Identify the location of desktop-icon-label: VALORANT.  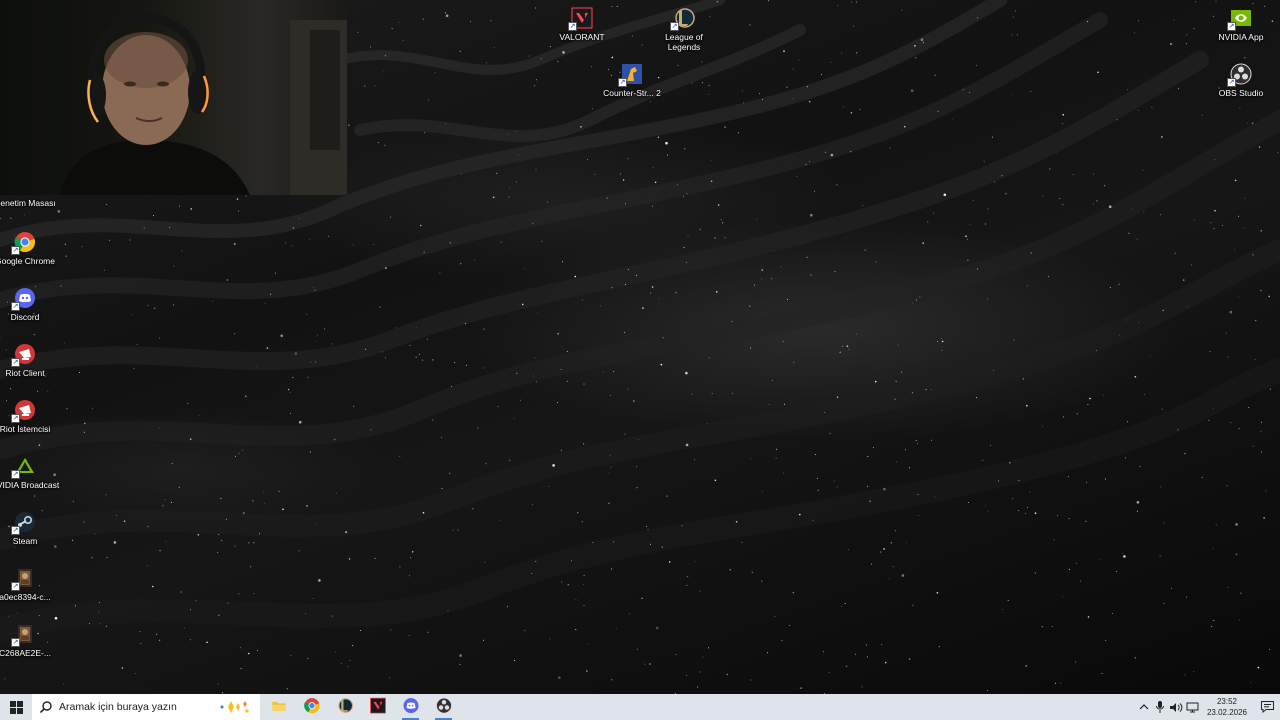
(582, 37).